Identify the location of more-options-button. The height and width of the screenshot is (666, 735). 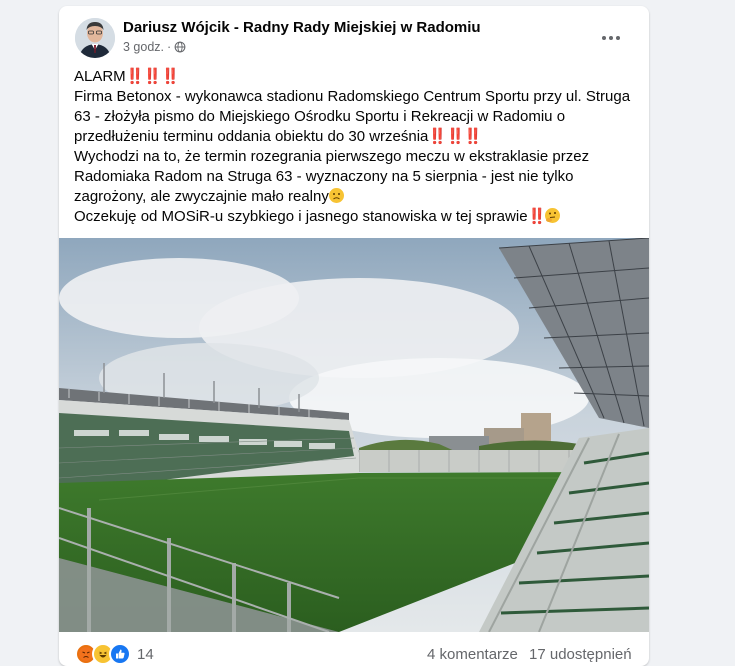
(611, 38).